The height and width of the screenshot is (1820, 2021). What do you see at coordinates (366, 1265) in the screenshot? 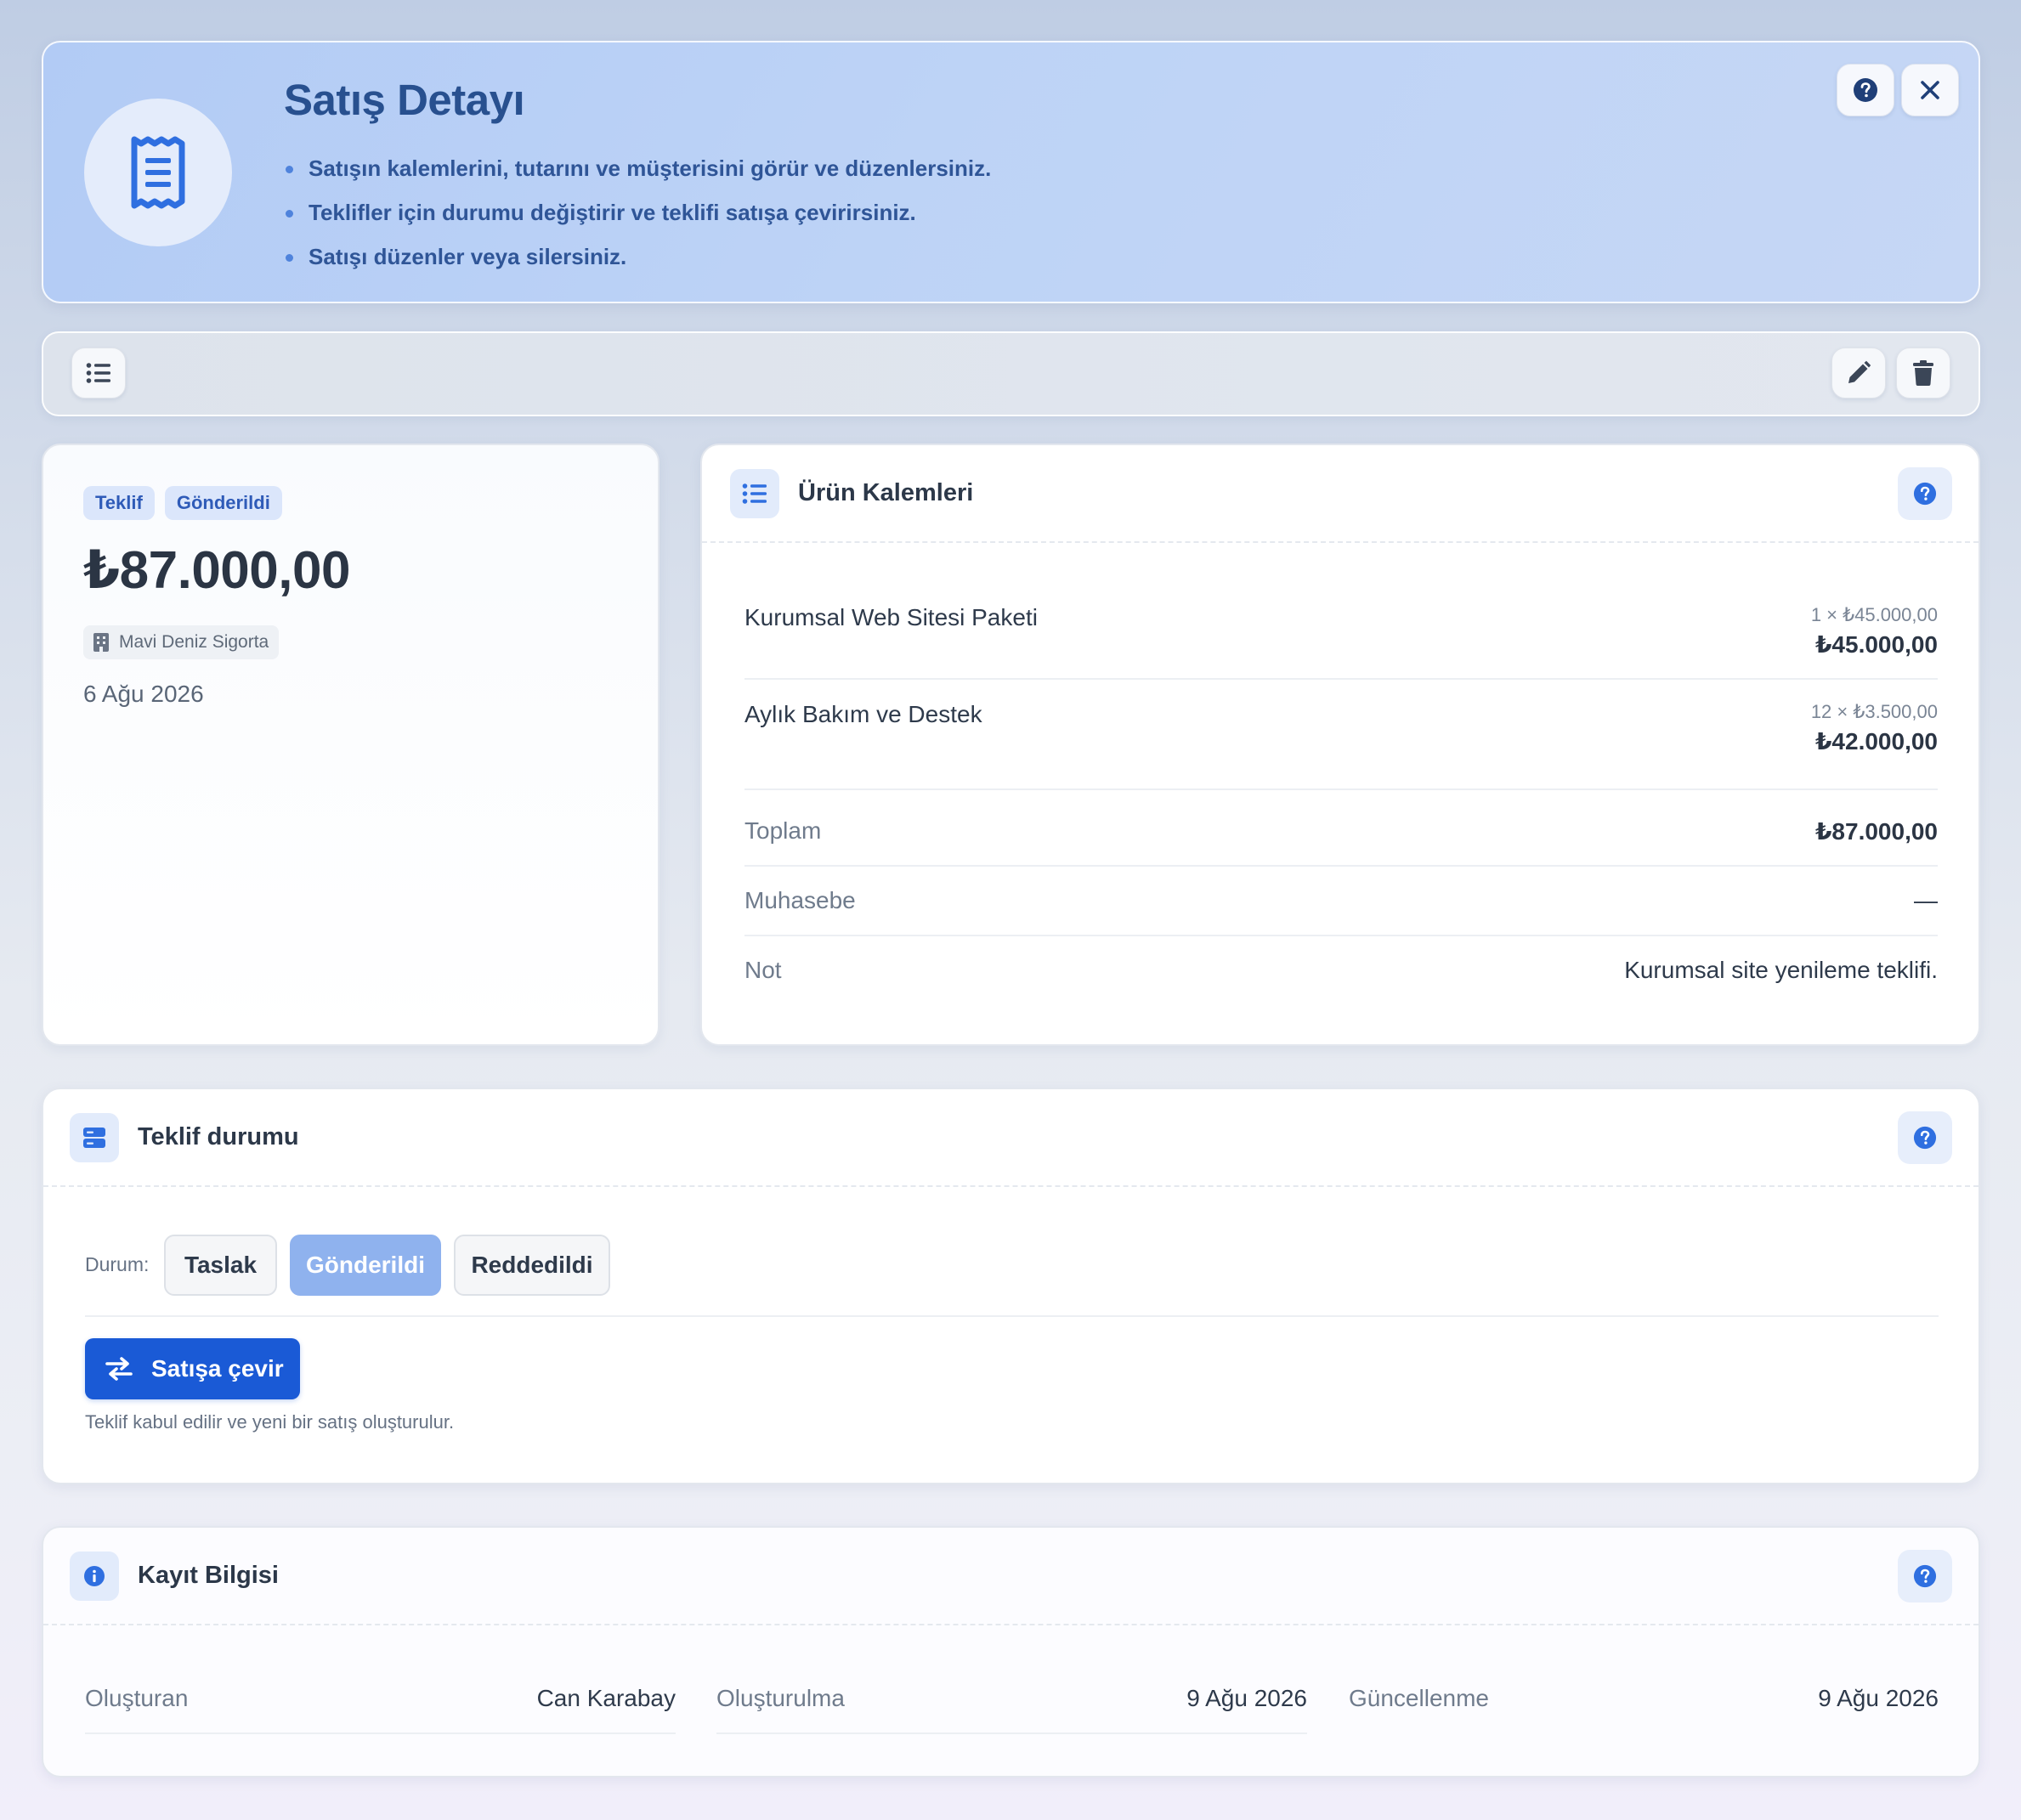
I see `status-option-sent: Gönderildi` at bounding box center [366, 1265].